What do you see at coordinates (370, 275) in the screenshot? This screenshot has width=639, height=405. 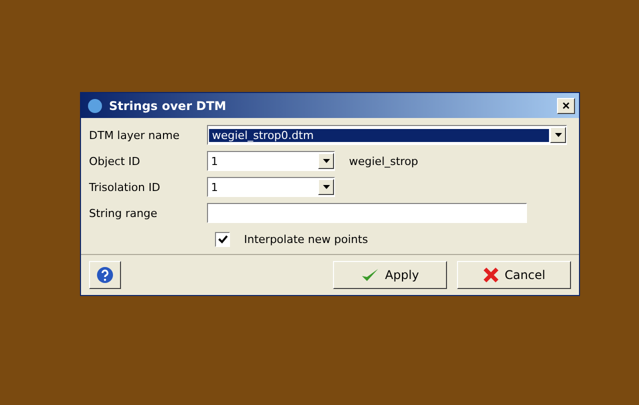 I see `checkmark-icon` at bounding box center [370, 275].